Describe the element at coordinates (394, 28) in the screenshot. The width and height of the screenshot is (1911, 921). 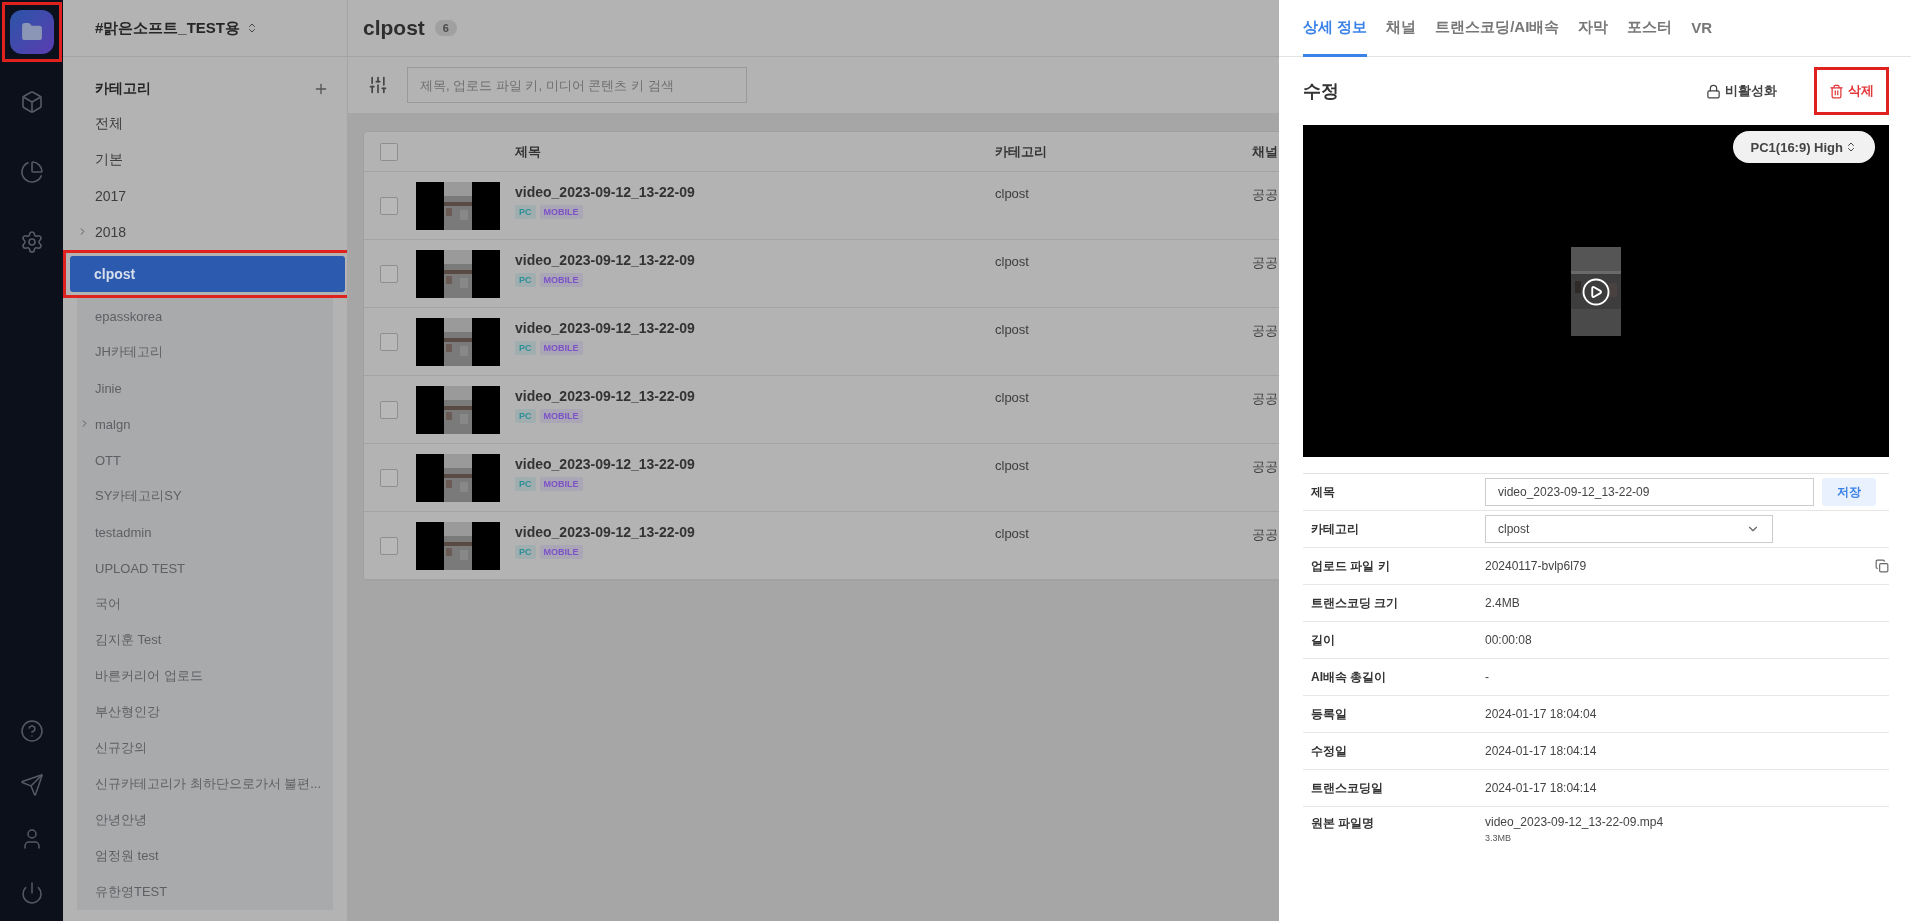
I see `list-title: clpost` at that location.